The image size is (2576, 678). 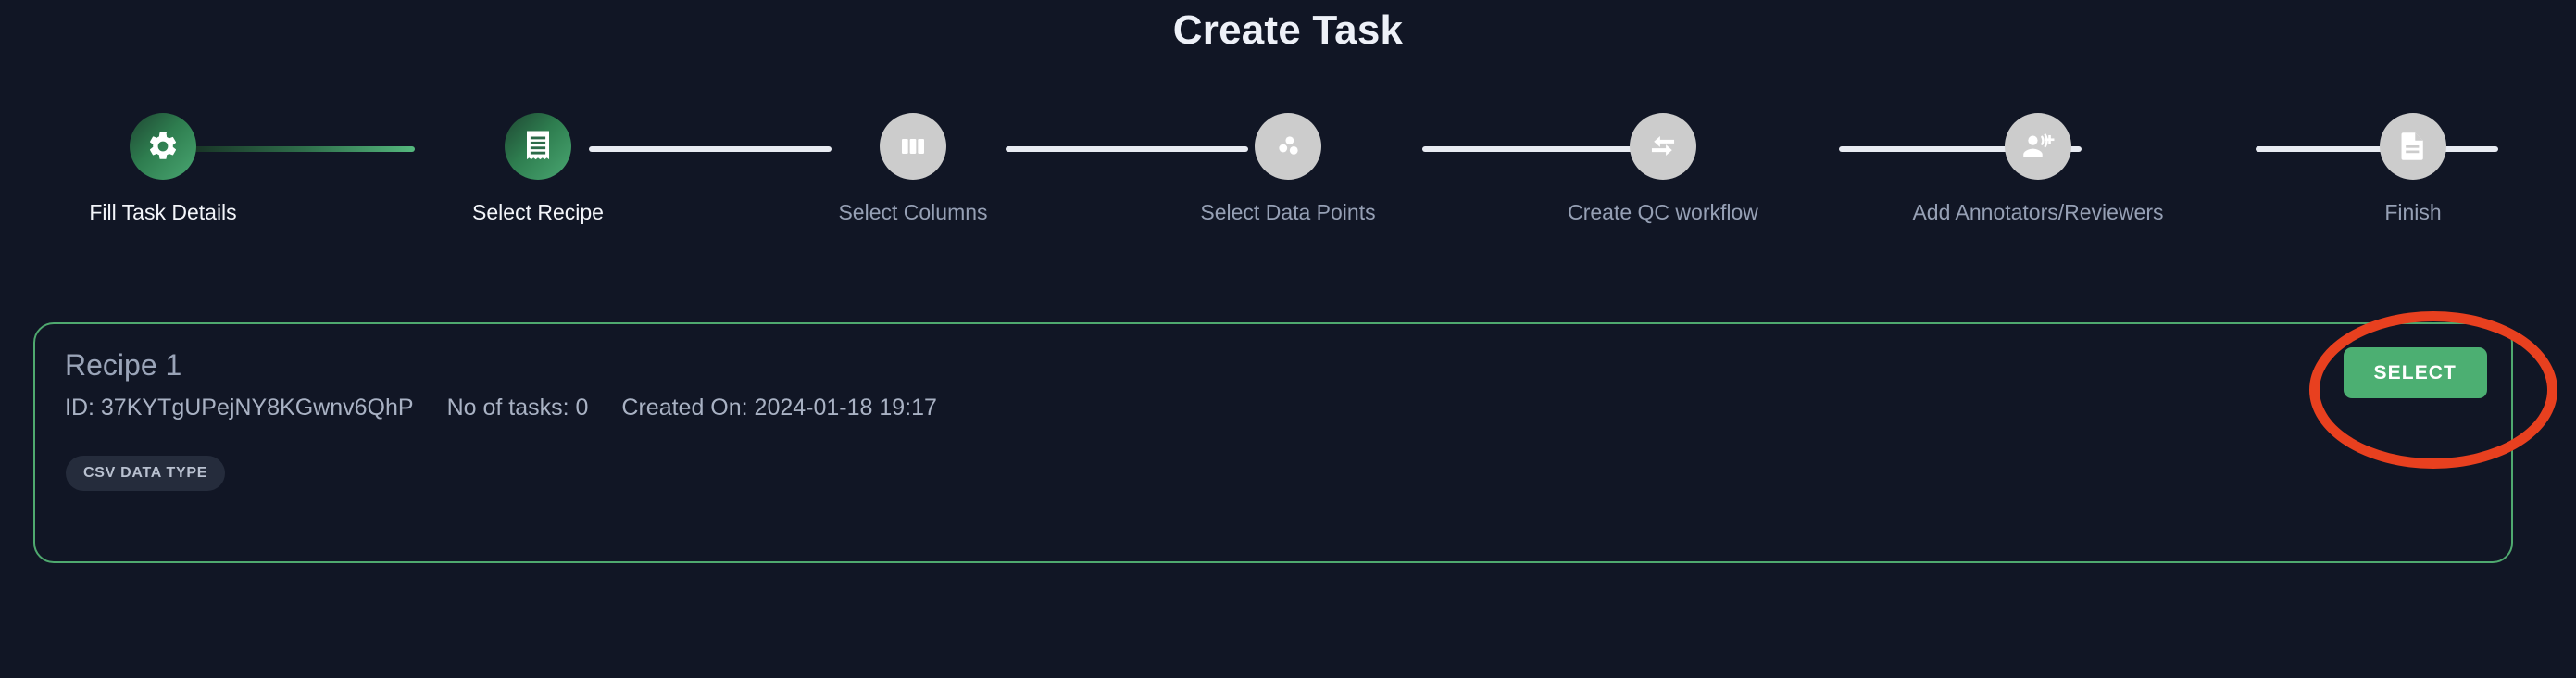 What do you see at coordinates (124, 365) in the screenshot?
I see `recipe-title: Recipe 1` at bounding box center [124, 365].